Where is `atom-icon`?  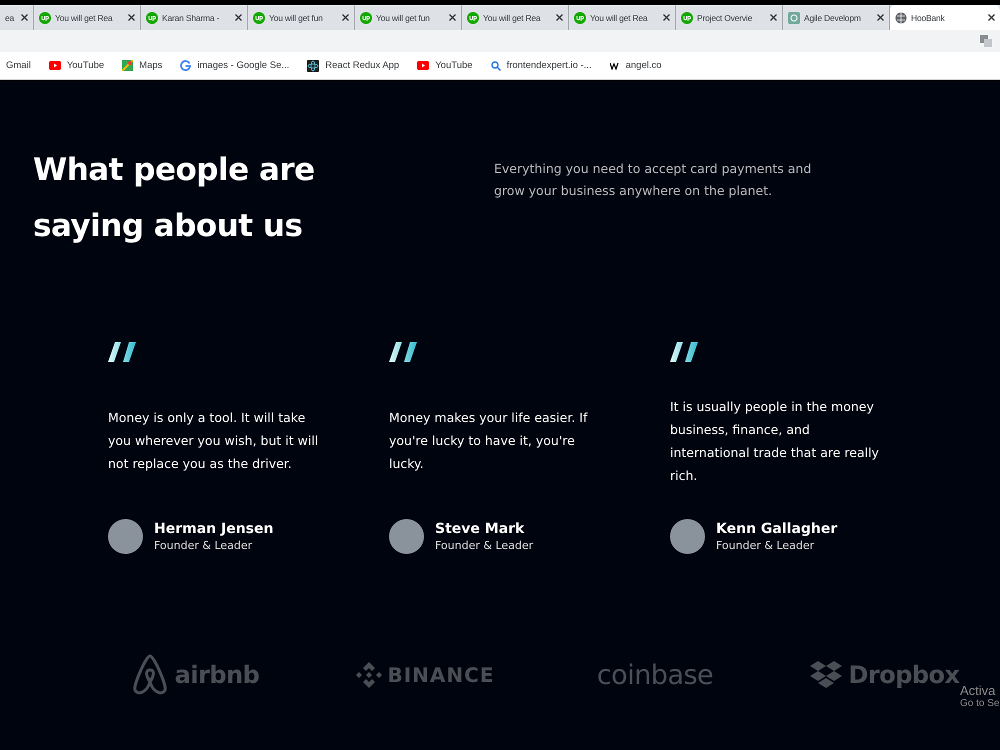
atom-icon is located at coordinates (313, 66).